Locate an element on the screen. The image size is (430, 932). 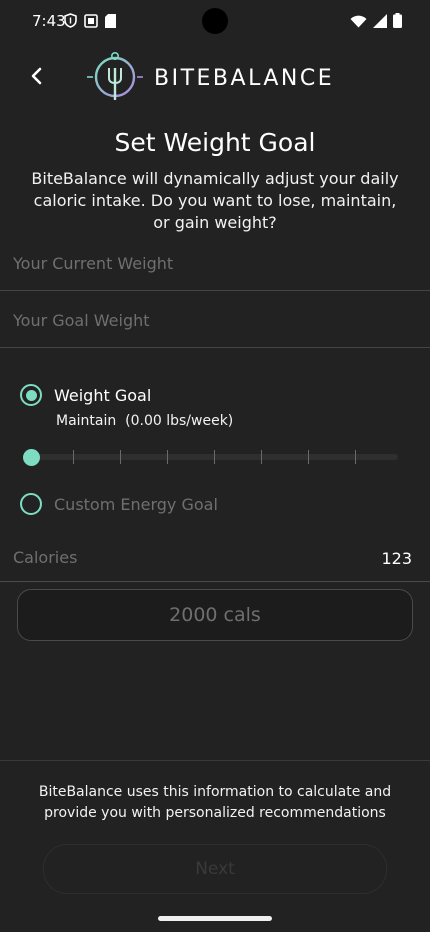
back-button is located at coordinates (36, 78).